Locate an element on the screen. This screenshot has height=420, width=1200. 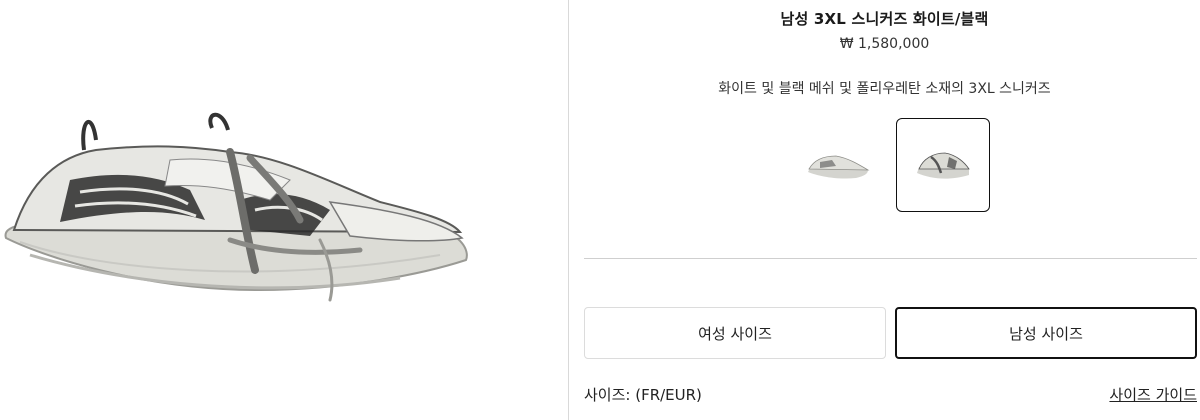
size-region-label: 사이즈: (FR/EUR) is located at coordinates (643, 395).